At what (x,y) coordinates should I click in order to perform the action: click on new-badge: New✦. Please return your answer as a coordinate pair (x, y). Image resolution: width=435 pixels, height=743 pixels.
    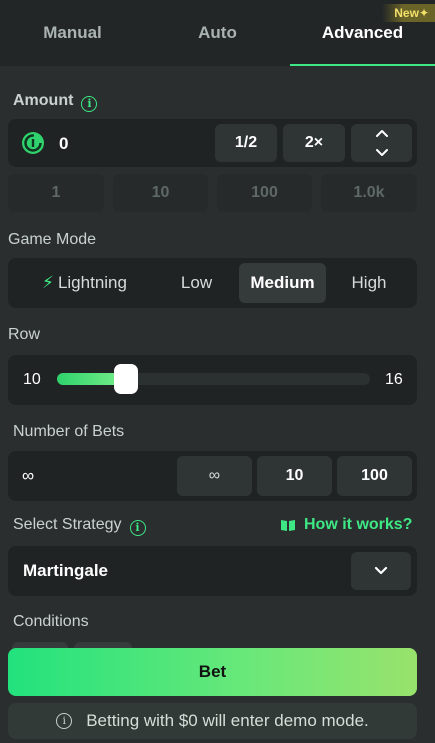
    Looking at the image, I should click on (408, 13).